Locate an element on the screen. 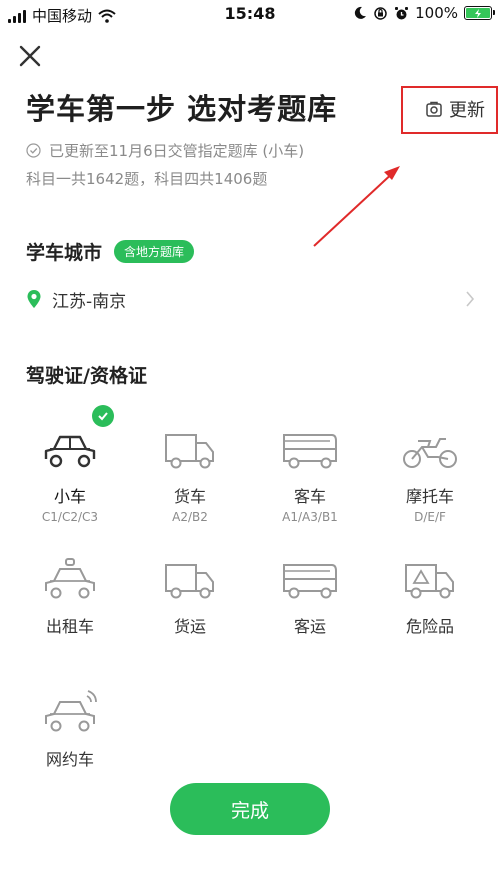 This screenshot has height=889, width=500. city-name: 江苏-南京 is located at coordinates (89, 301).